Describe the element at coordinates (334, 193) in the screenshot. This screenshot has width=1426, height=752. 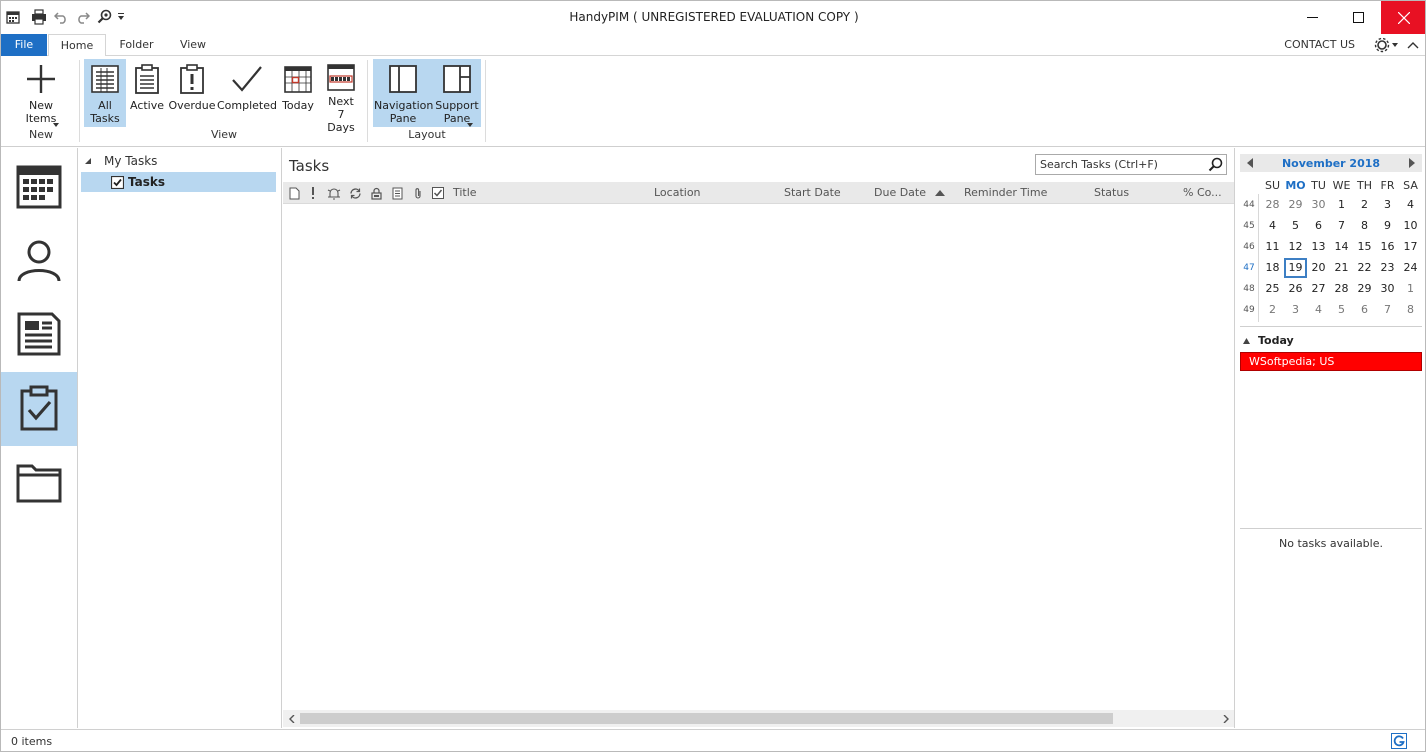
I see `reminder-bell-column-icon` at that location.